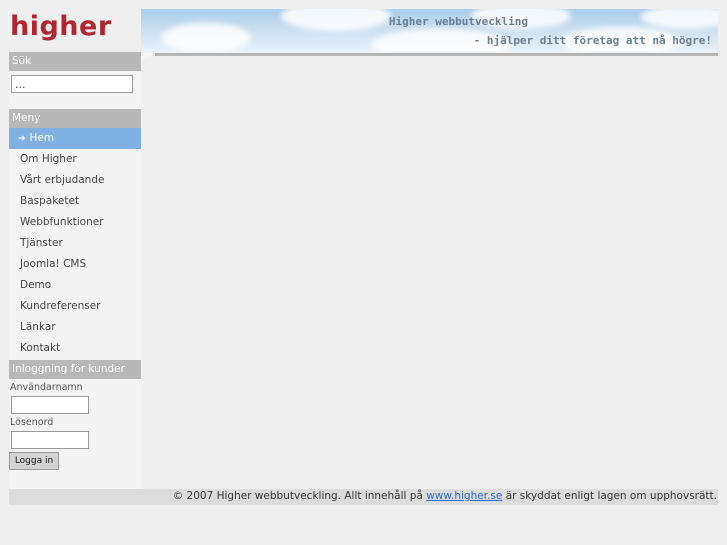 This screenshot has width=727, height=545. Describe the element at coordinates (611, 496) in the screenshot. I see `footer-rights: är skyddat enligt lagen om upphovsrätt.` at that location.